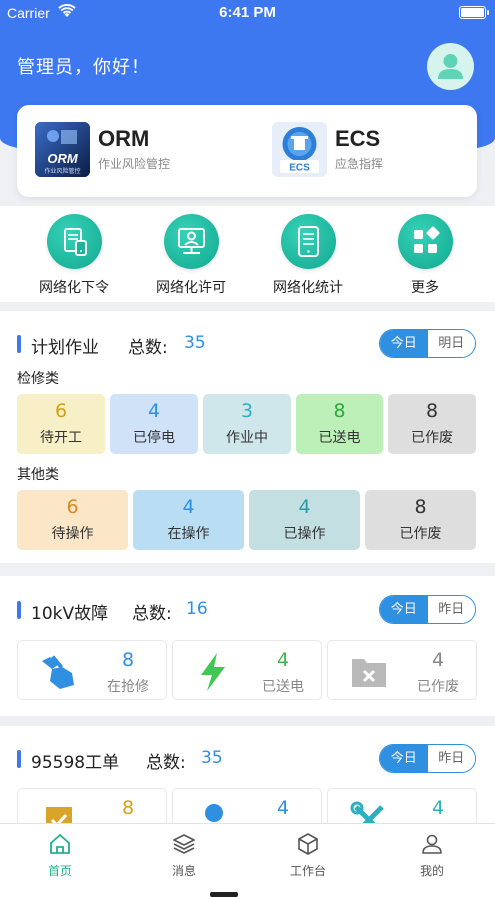 The width and height of the screenshot is (495, 897). Describe the element at coordinates (58, 672) in the screenshot. I see `repair-hand-icon` at that location.